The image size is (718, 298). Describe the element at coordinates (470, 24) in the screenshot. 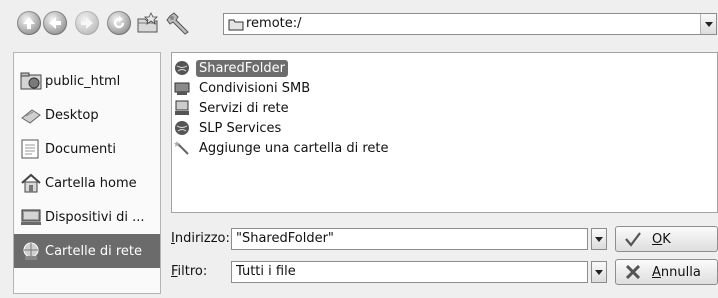

I see `location-combo: remote:/` at that location.